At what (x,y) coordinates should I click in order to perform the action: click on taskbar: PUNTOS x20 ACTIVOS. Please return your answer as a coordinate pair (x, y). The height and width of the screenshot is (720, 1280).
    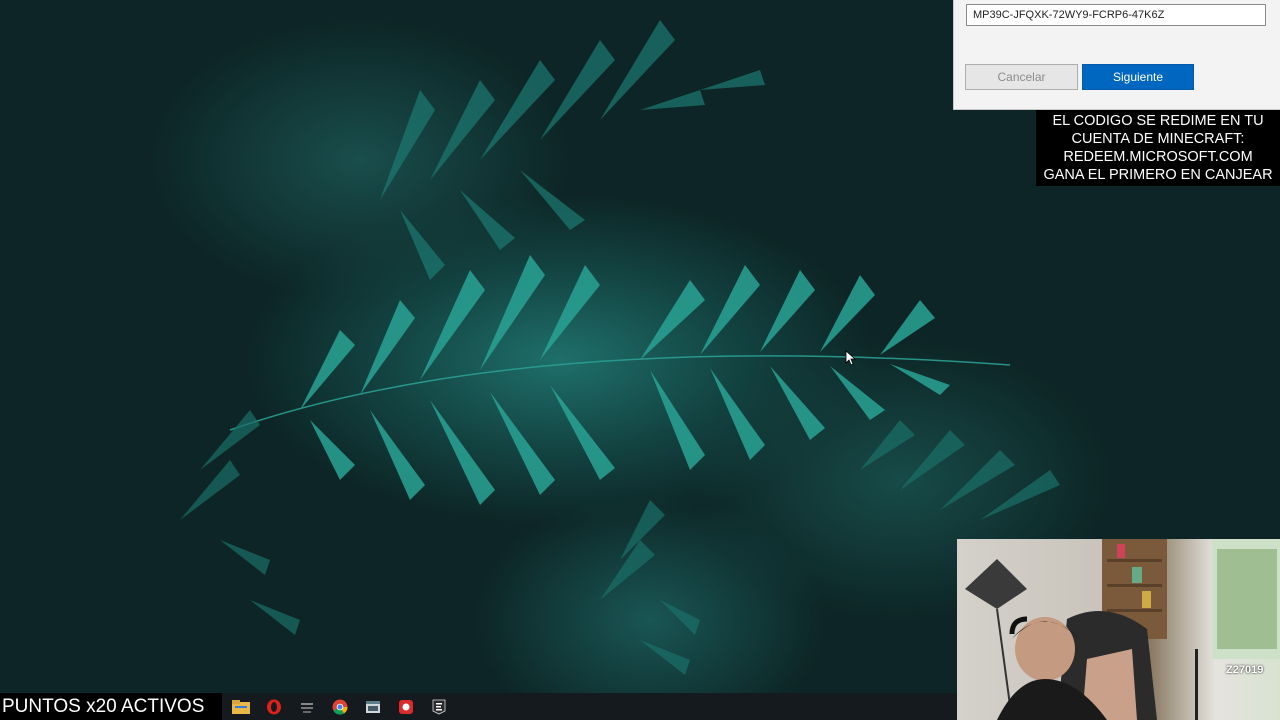
    Looking at the image, I should click on (478, 706).